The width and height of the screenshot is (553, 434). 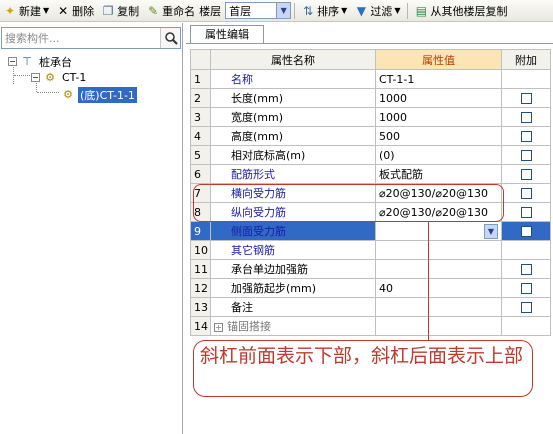 What do you see at coordinates (293, 288) in the screenshot?
I see `property-name-cell: 加强筋起步(mm)` at bounding box center [293, 288].